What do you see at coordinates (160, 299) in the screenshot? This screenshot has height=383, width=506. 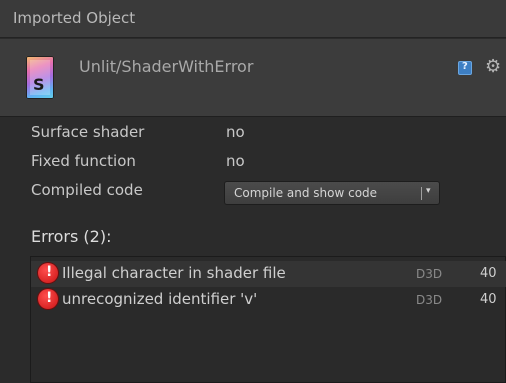 I see `error-message: unrecognized identifier 'v'` at bounding box center [160, 299].